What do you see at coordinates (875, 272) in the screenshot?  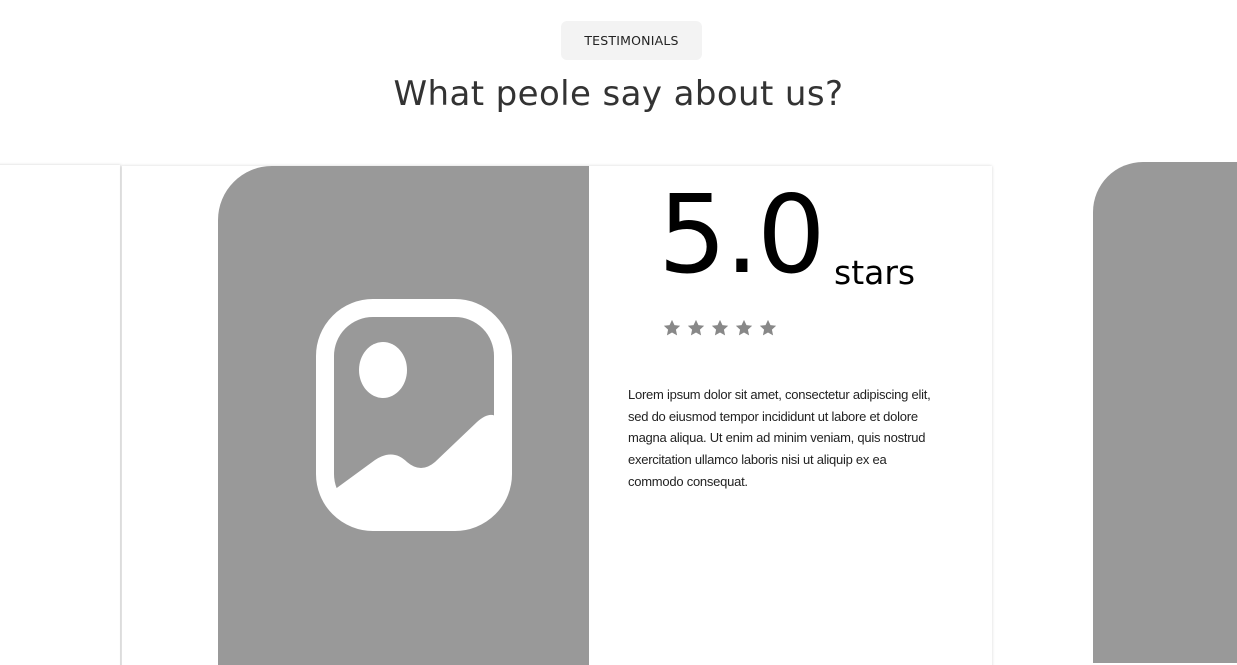 I see `rating-unit: stars` at bounding box center [875, 272].